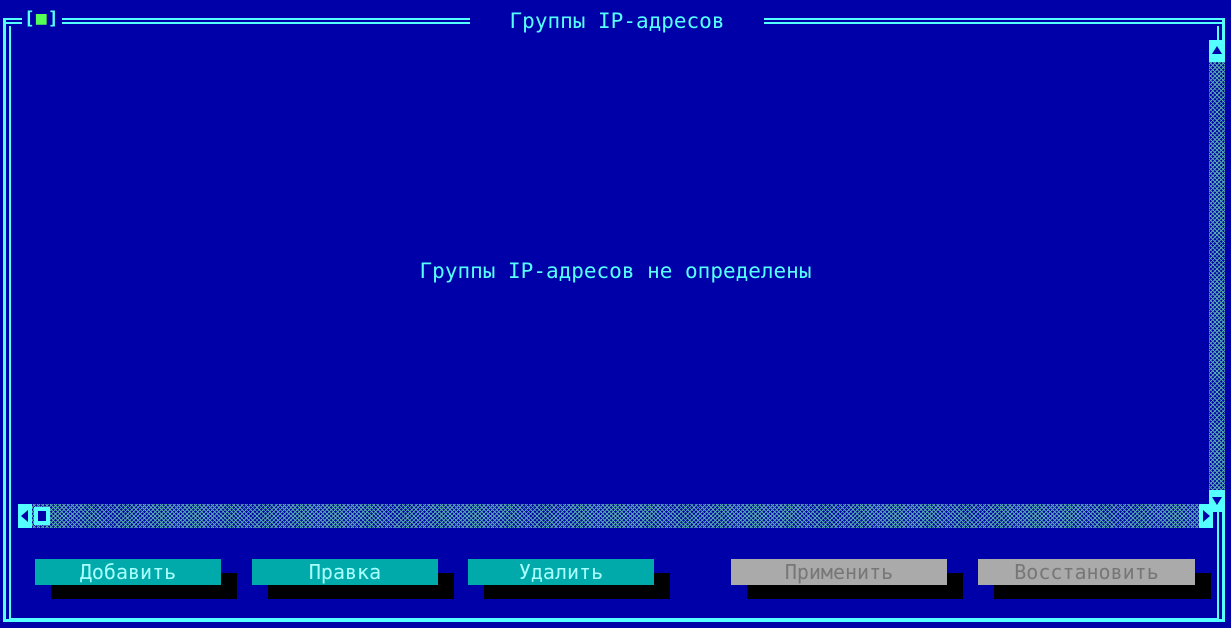 Image resolution: width=1231 pixels, height=628 pixels. What do you see at coordinates (615, 271) in the screenshot?
I see `empty-list-message: Группы IP-адресов не определены` at bounding box center [615, 271].